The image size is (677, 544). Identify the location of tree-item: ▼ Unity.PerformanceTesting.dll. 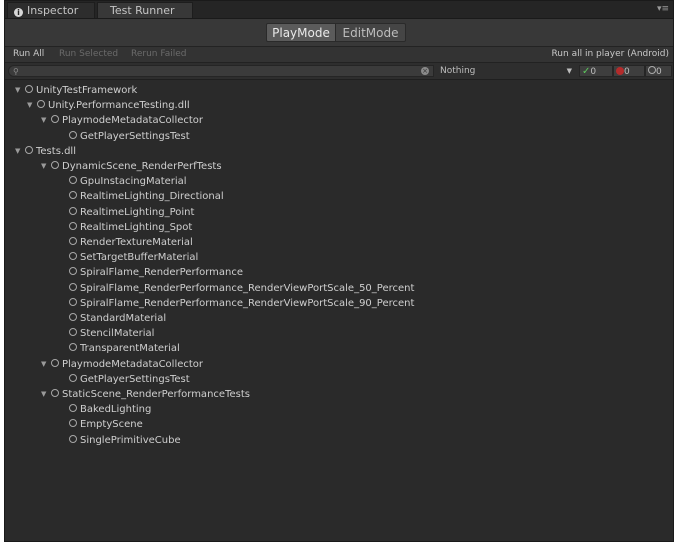
(108, 105).